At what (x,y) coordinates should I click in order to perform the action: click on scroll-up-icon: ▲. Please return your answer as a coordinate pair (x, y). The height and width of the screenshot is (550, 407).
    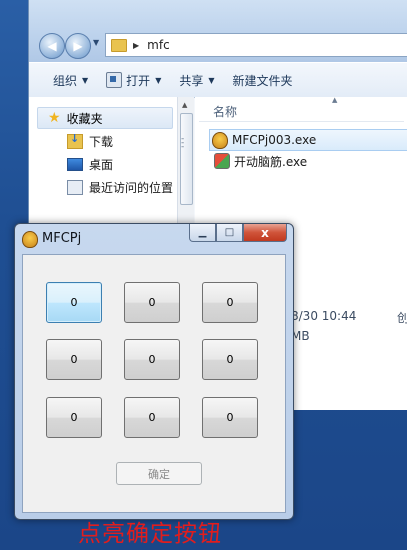
    Looking at the image, I should click on (184, 105).